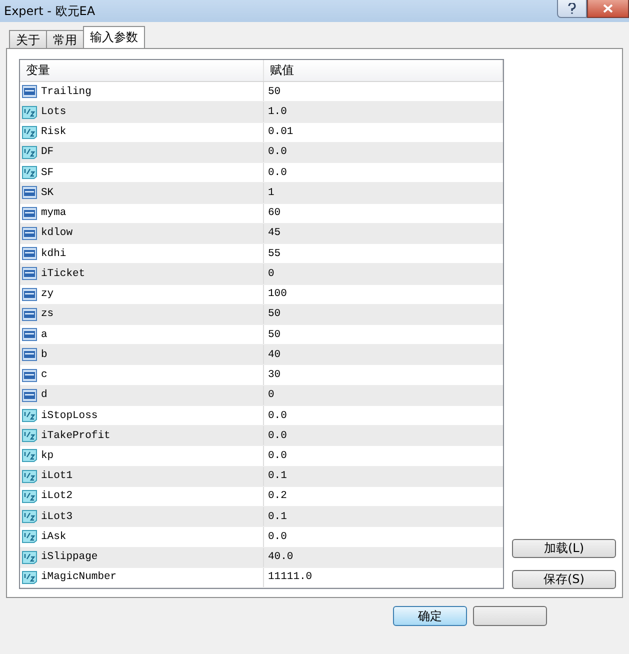 This screenshot has height=654, width=629. I want to click on table-cell-text: 11111.0, so click(290, 578).